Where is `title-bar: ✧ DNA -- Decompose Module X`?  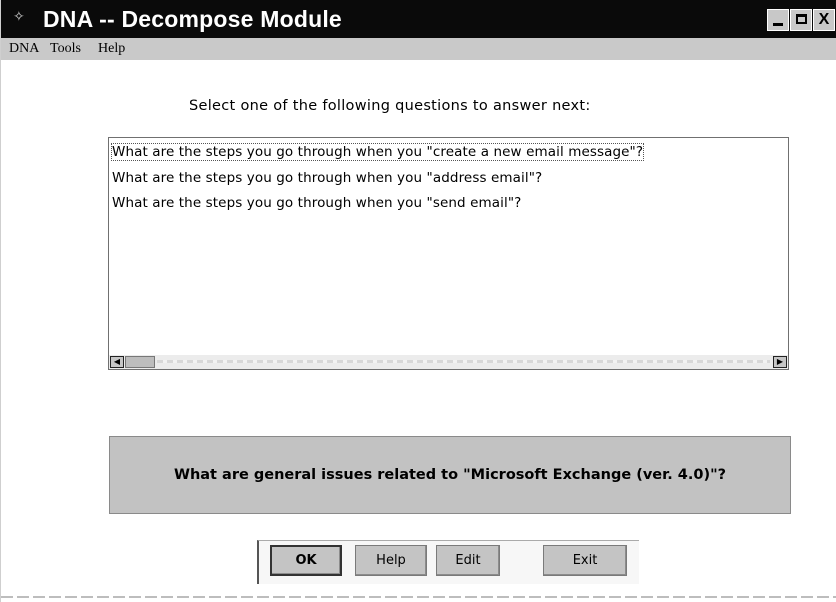
title-bar: ✧ DNA -- Decompose Module X is located at coordinates (418, 19).